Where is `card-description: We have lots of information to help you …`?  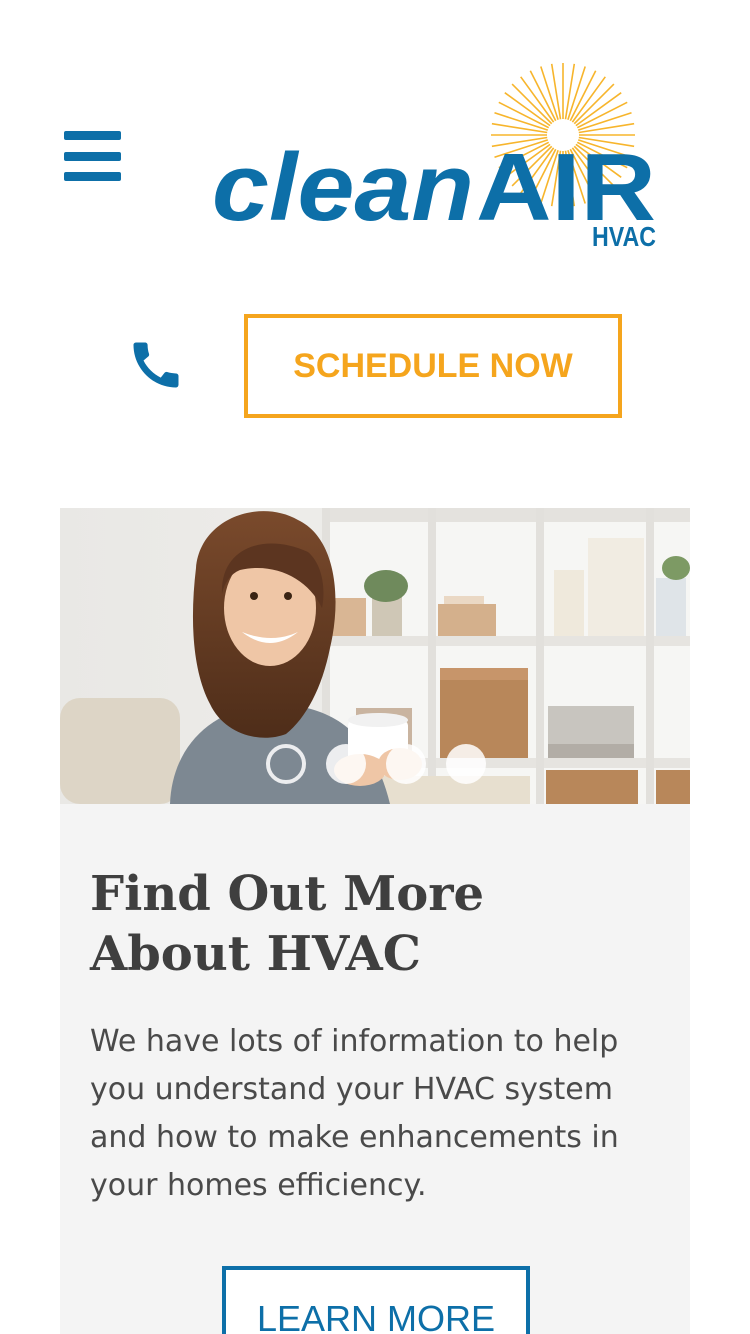
card-description: We have lots of information to help you … is located at coordinates (354, 1113).